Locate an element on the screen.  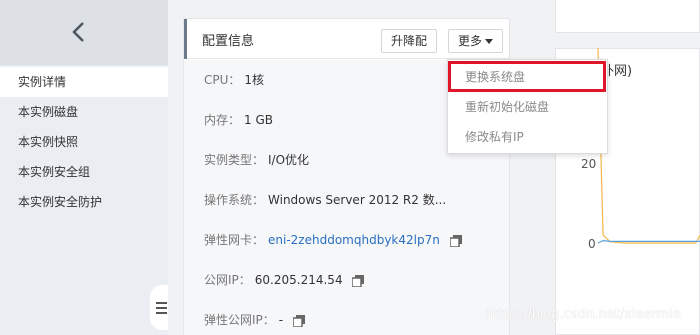
sidebar-item-security-groups: 本实例安全组 is located at coordinates (84, 172).